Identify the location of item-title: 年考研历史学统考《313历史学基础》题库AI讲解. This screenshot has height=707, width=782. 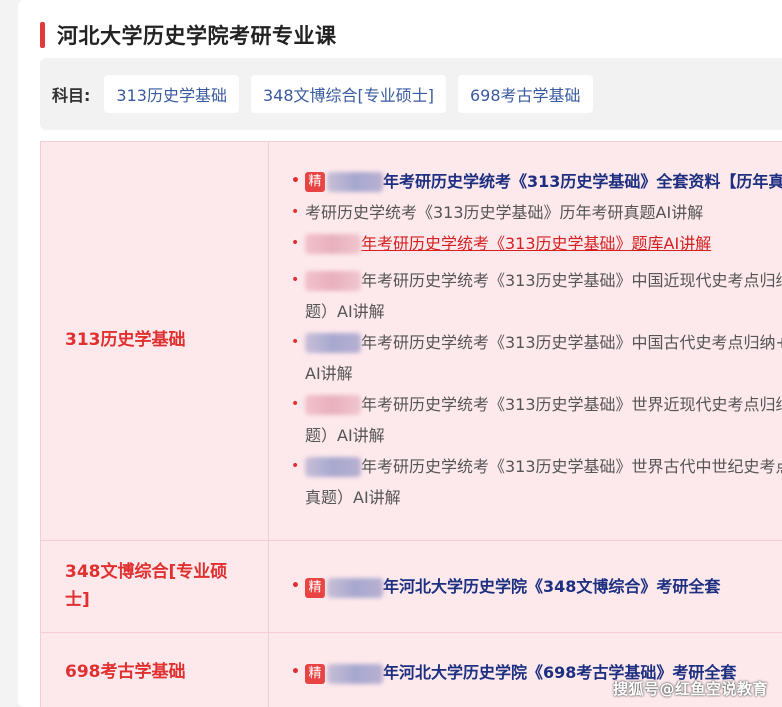
(536, 243).